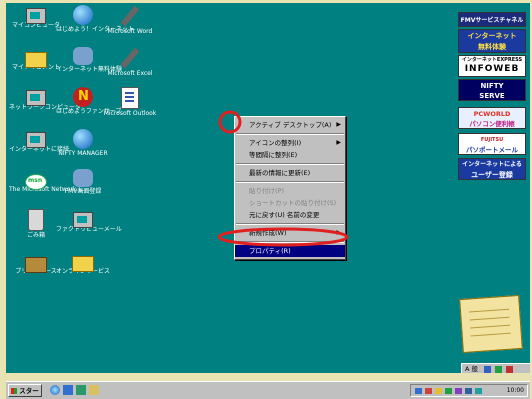 This screenshot has width=532, height=399. I want to click on tray-scheduler-icon, so click(438, 391).